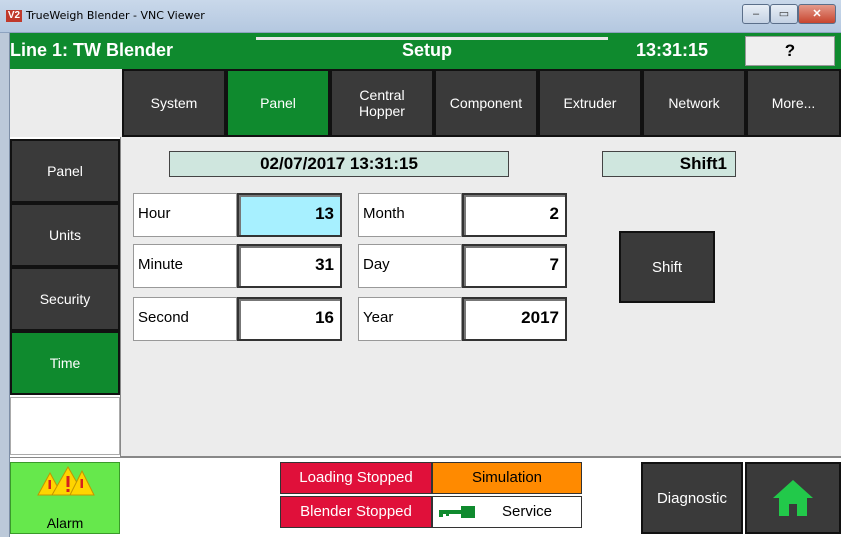  I want to click on sidebar-item-security: Security, so click(65, 299).